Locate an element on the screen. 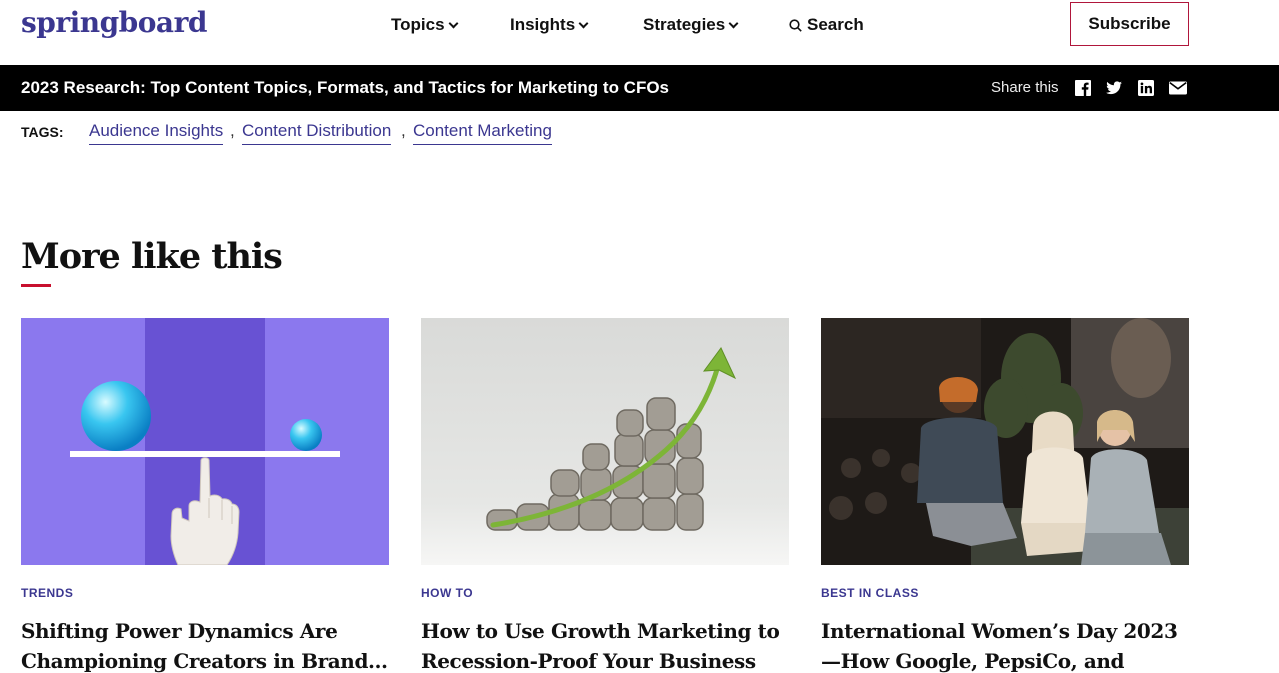 The image size is (1279, 673). linkedin-icon is located at coordinates (1146, 88).